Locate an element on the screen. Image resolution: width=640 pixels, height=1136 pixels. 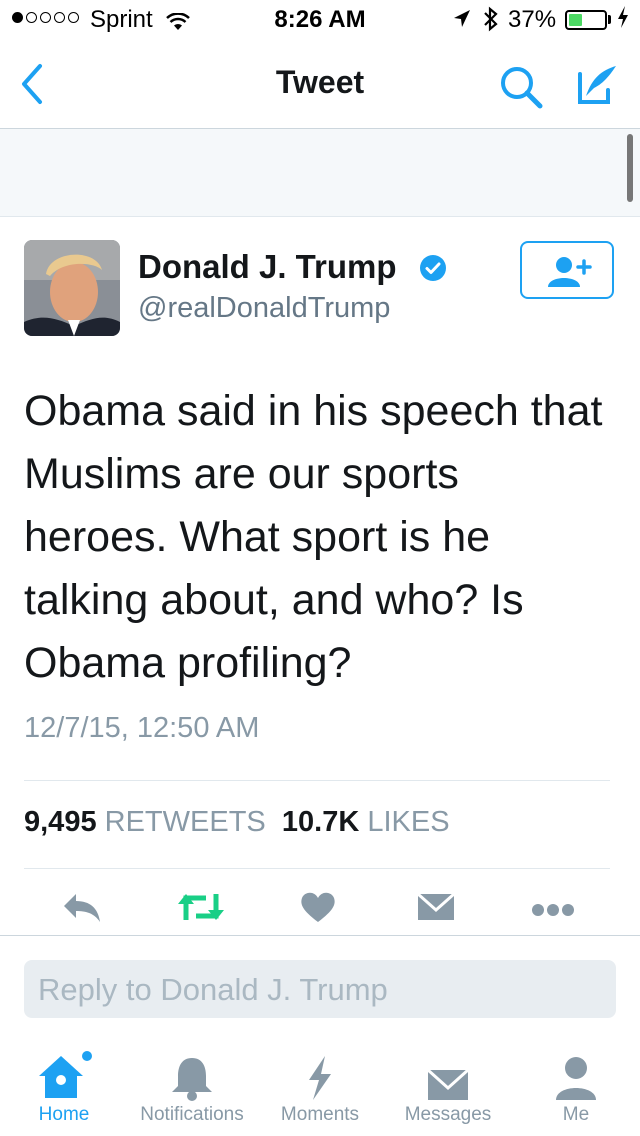
author-name: Donald J. Trump is located at coordinates (267, 267).